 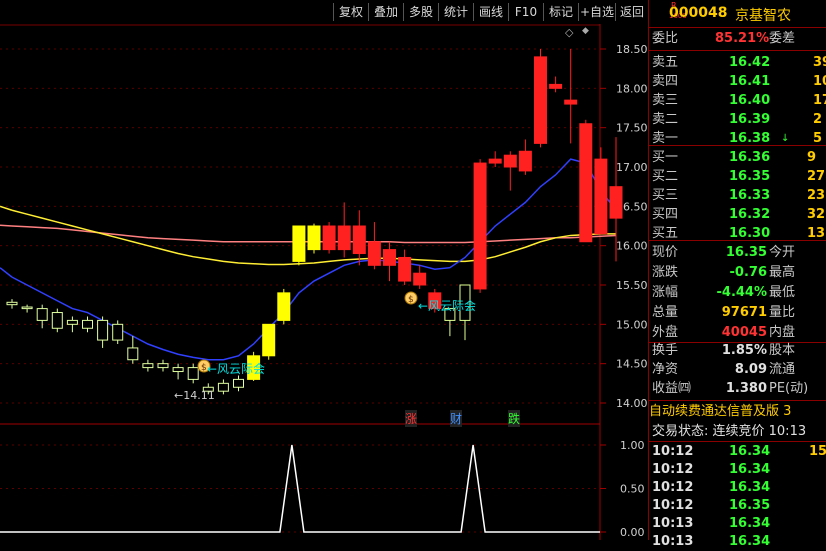 What do you see at coordinates (672, 388) in the screenshot?
I see `stat2-label: 收益㈣` at bounding box center [672, 388].